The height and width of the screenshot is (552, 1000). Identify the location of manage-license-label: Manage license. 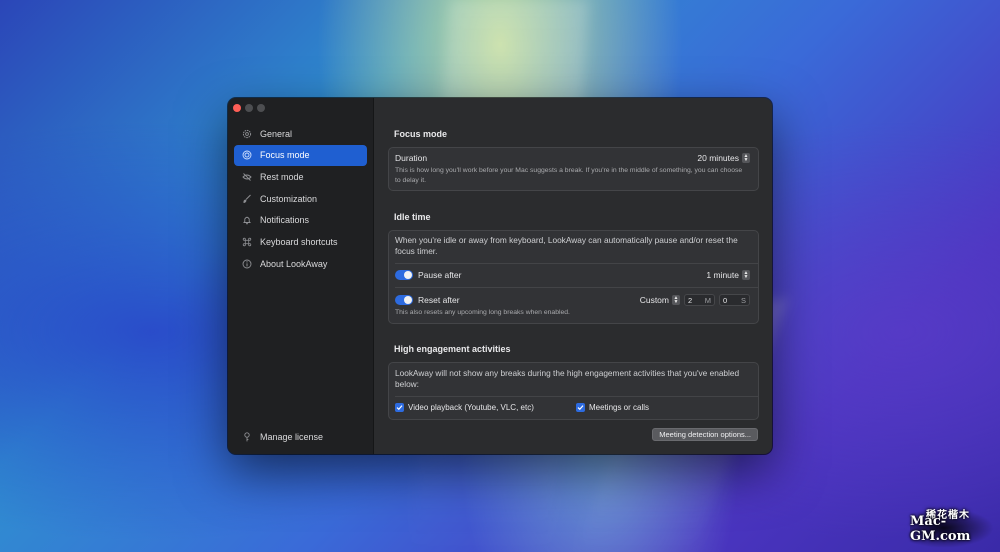
(292, 437).